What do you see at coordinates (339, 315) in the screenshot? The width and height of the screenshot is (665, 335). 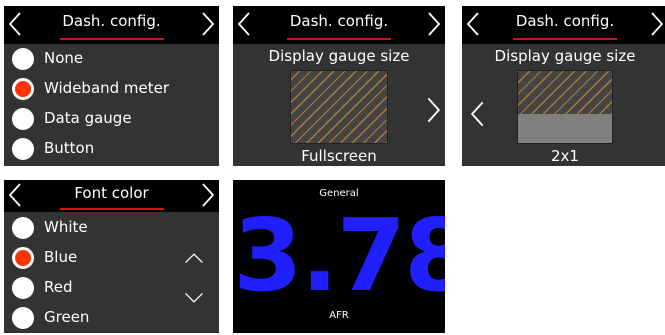 I see `gauge-unit-label: AFR` at bounding box center [339, 315].